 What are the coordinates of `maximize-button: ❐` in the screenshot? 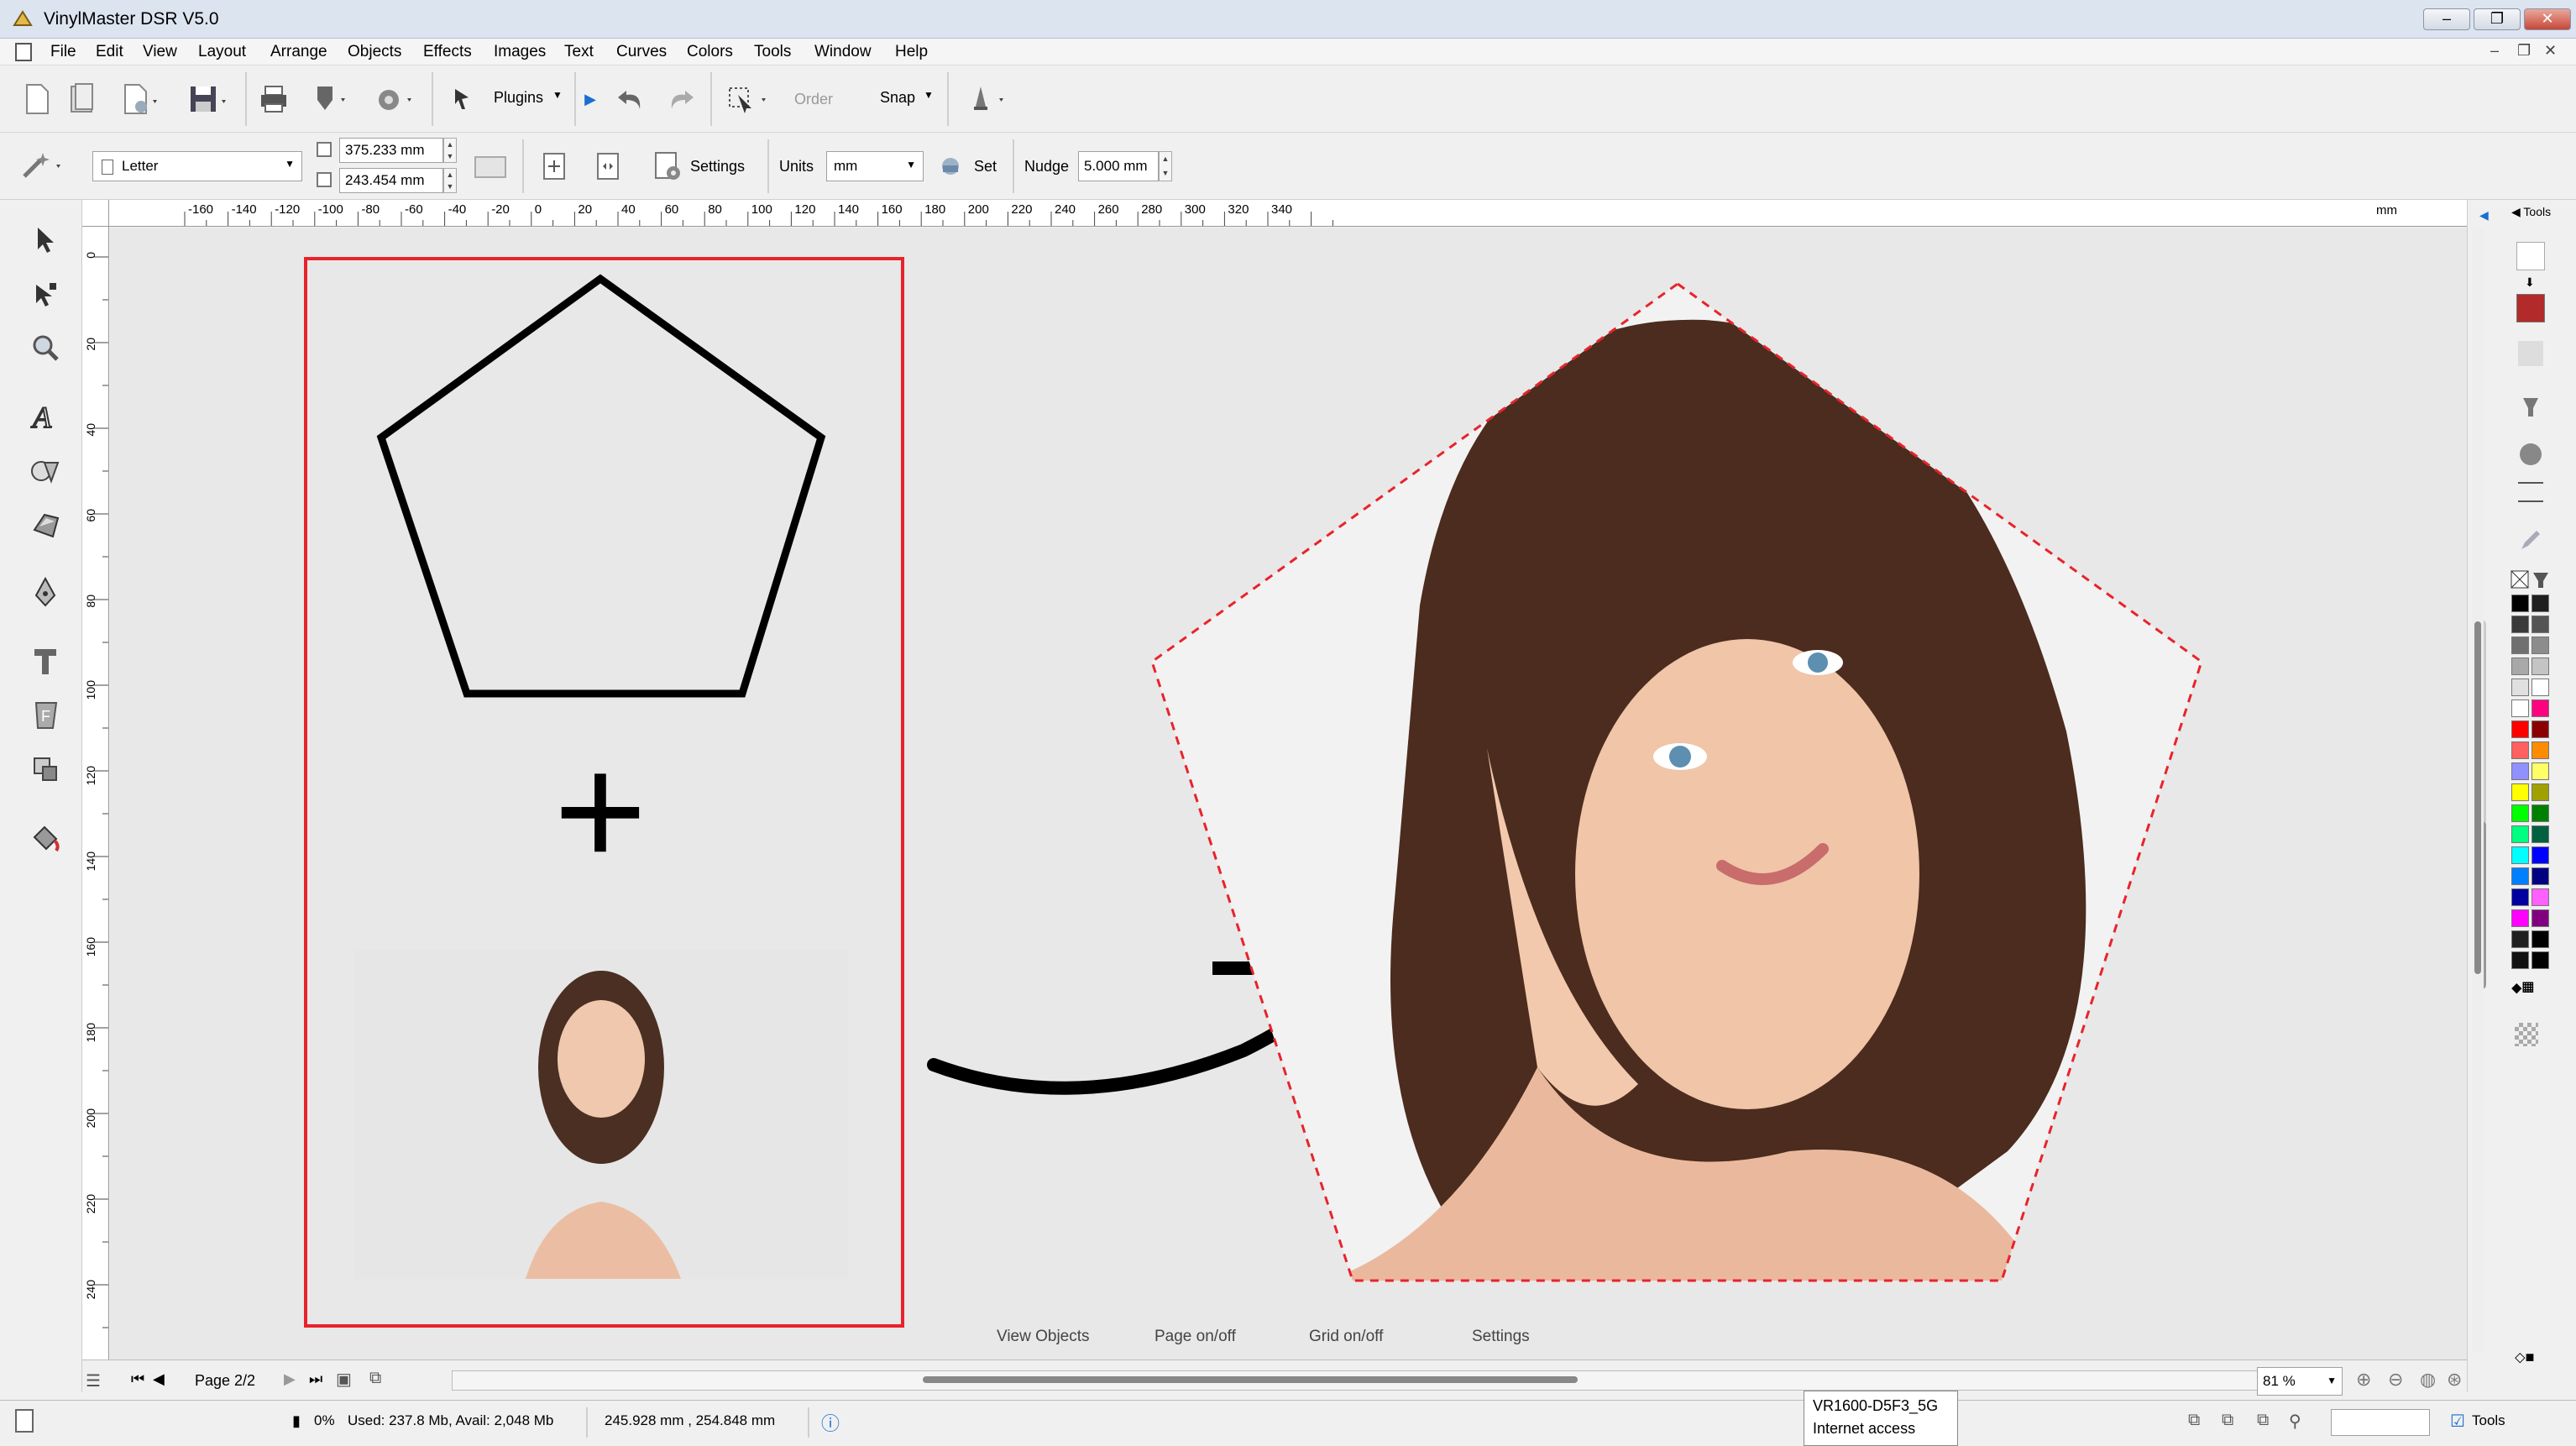 It's located at (2497, 19).